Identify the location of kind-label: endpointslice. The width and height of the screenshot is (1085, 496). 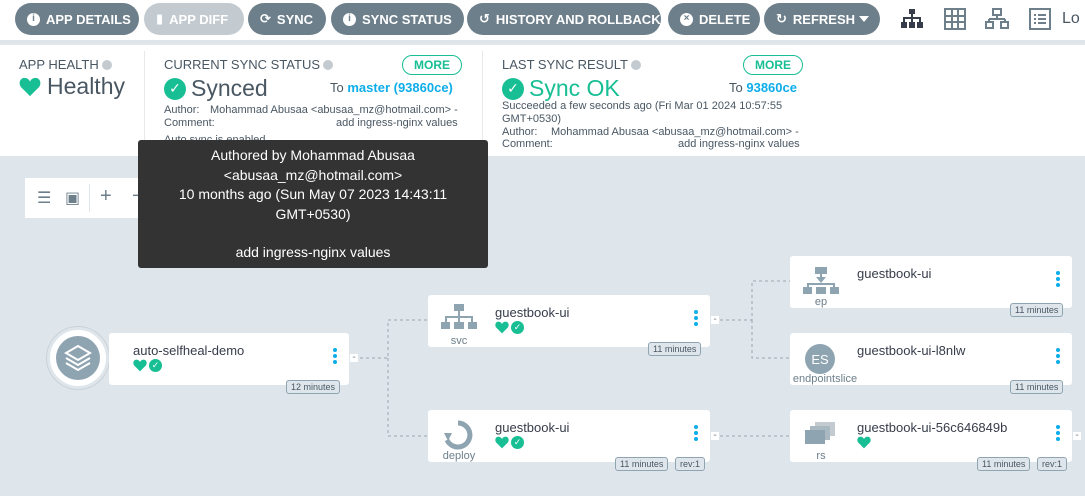
(825, 379).